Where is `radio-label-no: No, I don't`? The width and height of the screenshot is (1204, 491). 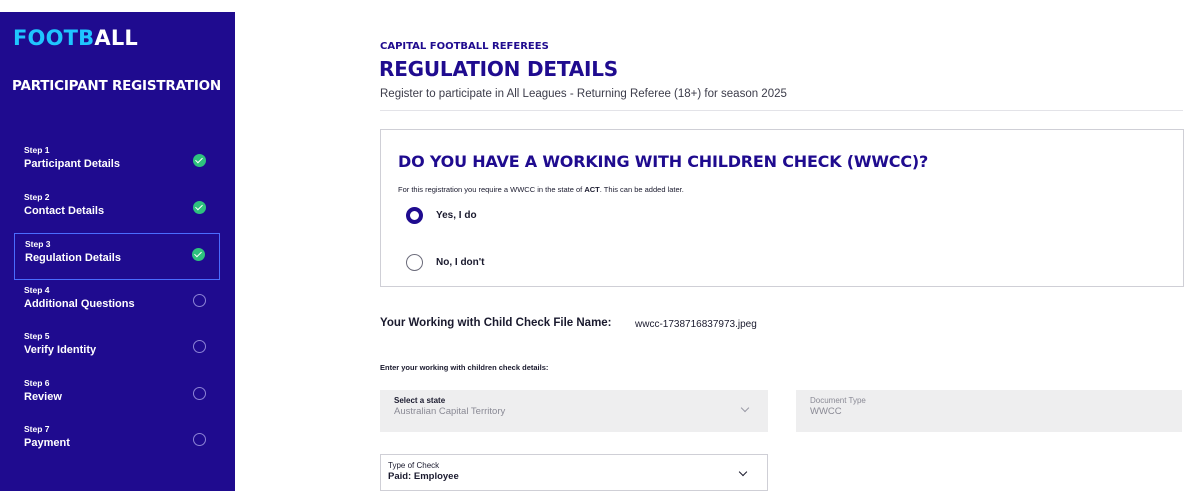 radio-label-no: No, I don't is located at coordinates (460, 262).